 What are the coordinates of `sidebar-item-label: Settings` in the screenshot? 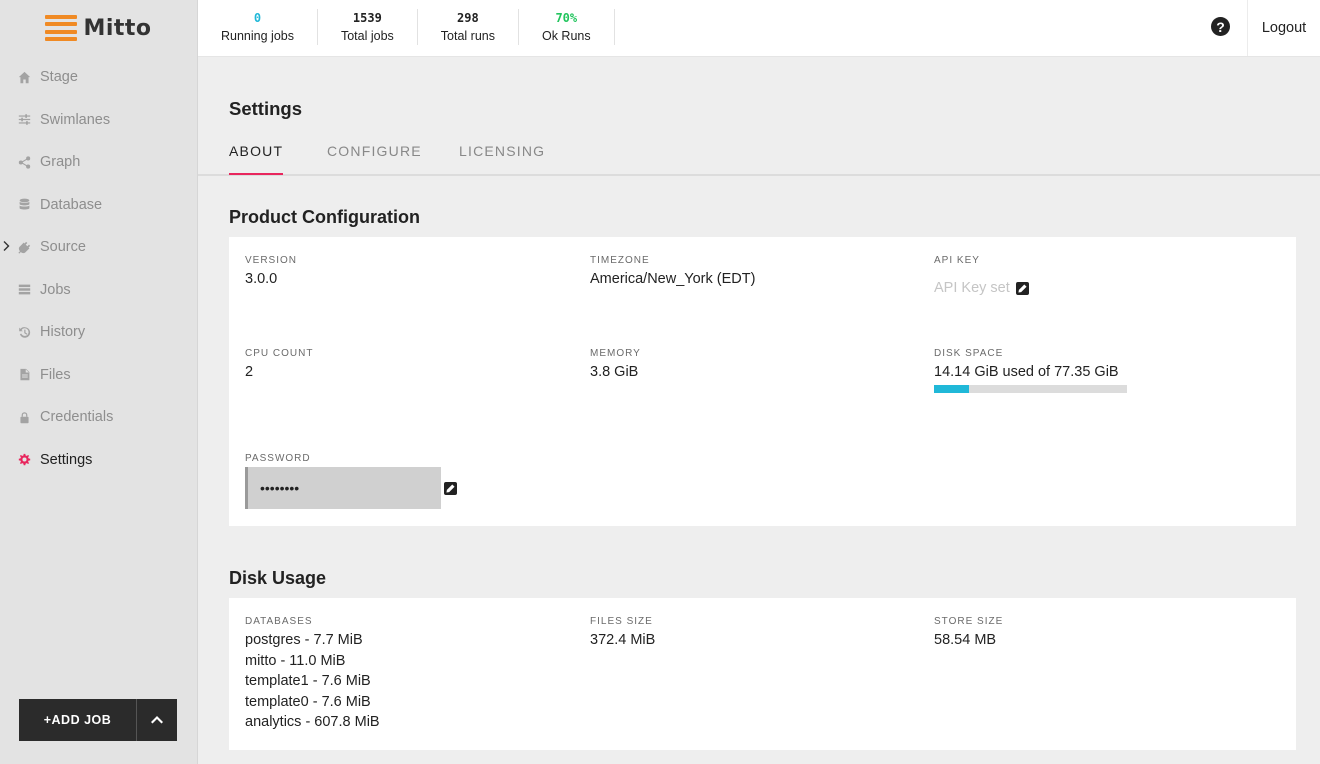 It's located at (66, 459).